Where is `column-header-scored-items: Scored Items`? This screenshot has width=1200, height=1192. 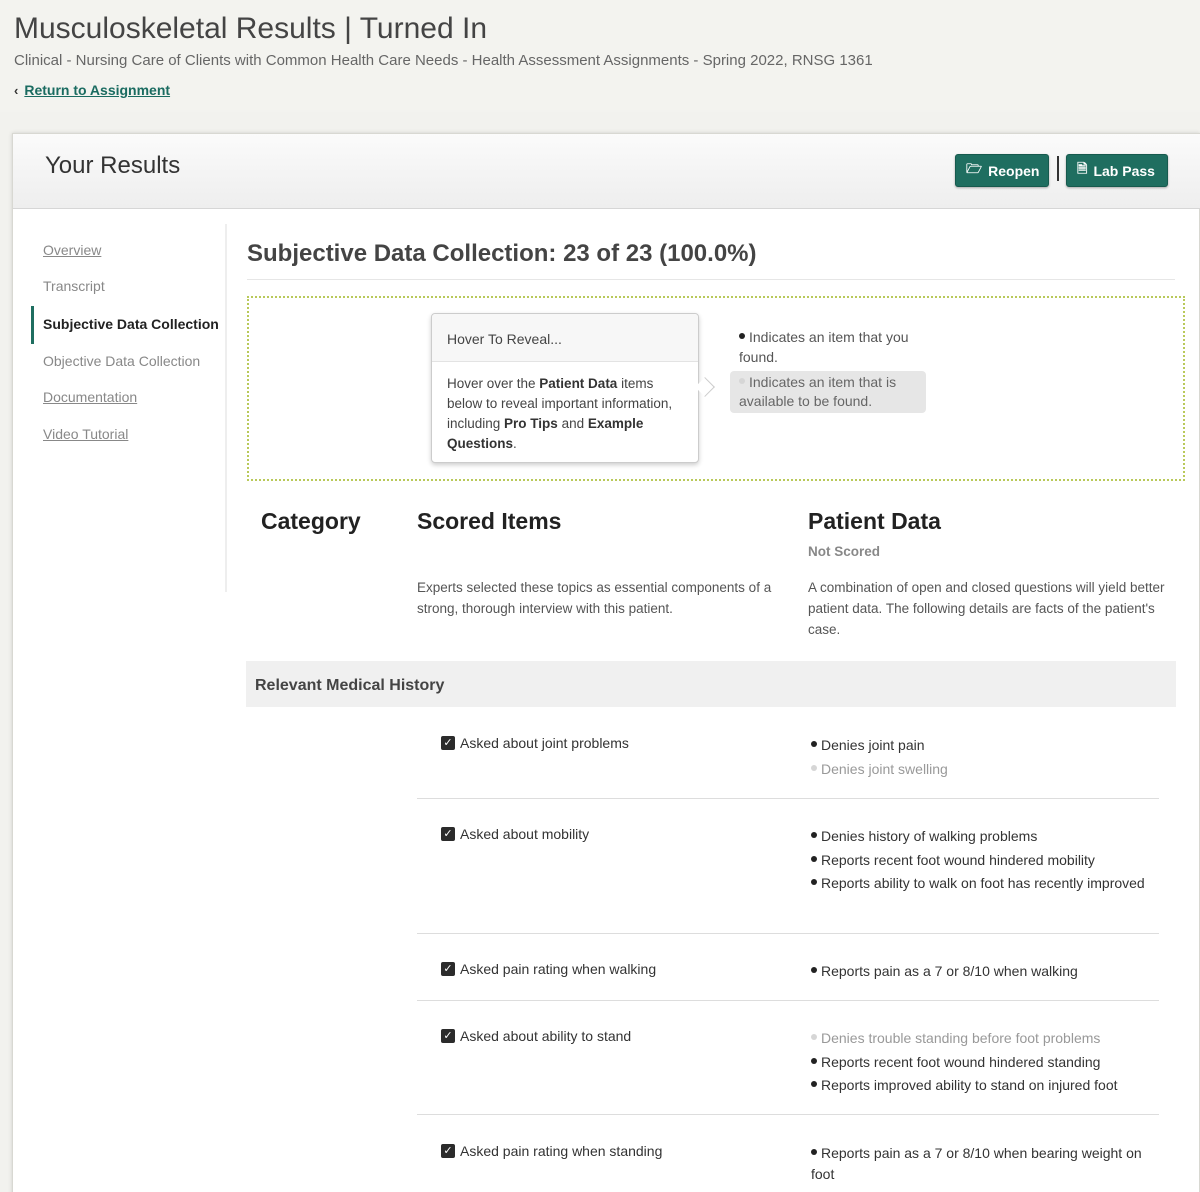
column-header-scored-items: Scored Items is located at coordinates (489, 521).